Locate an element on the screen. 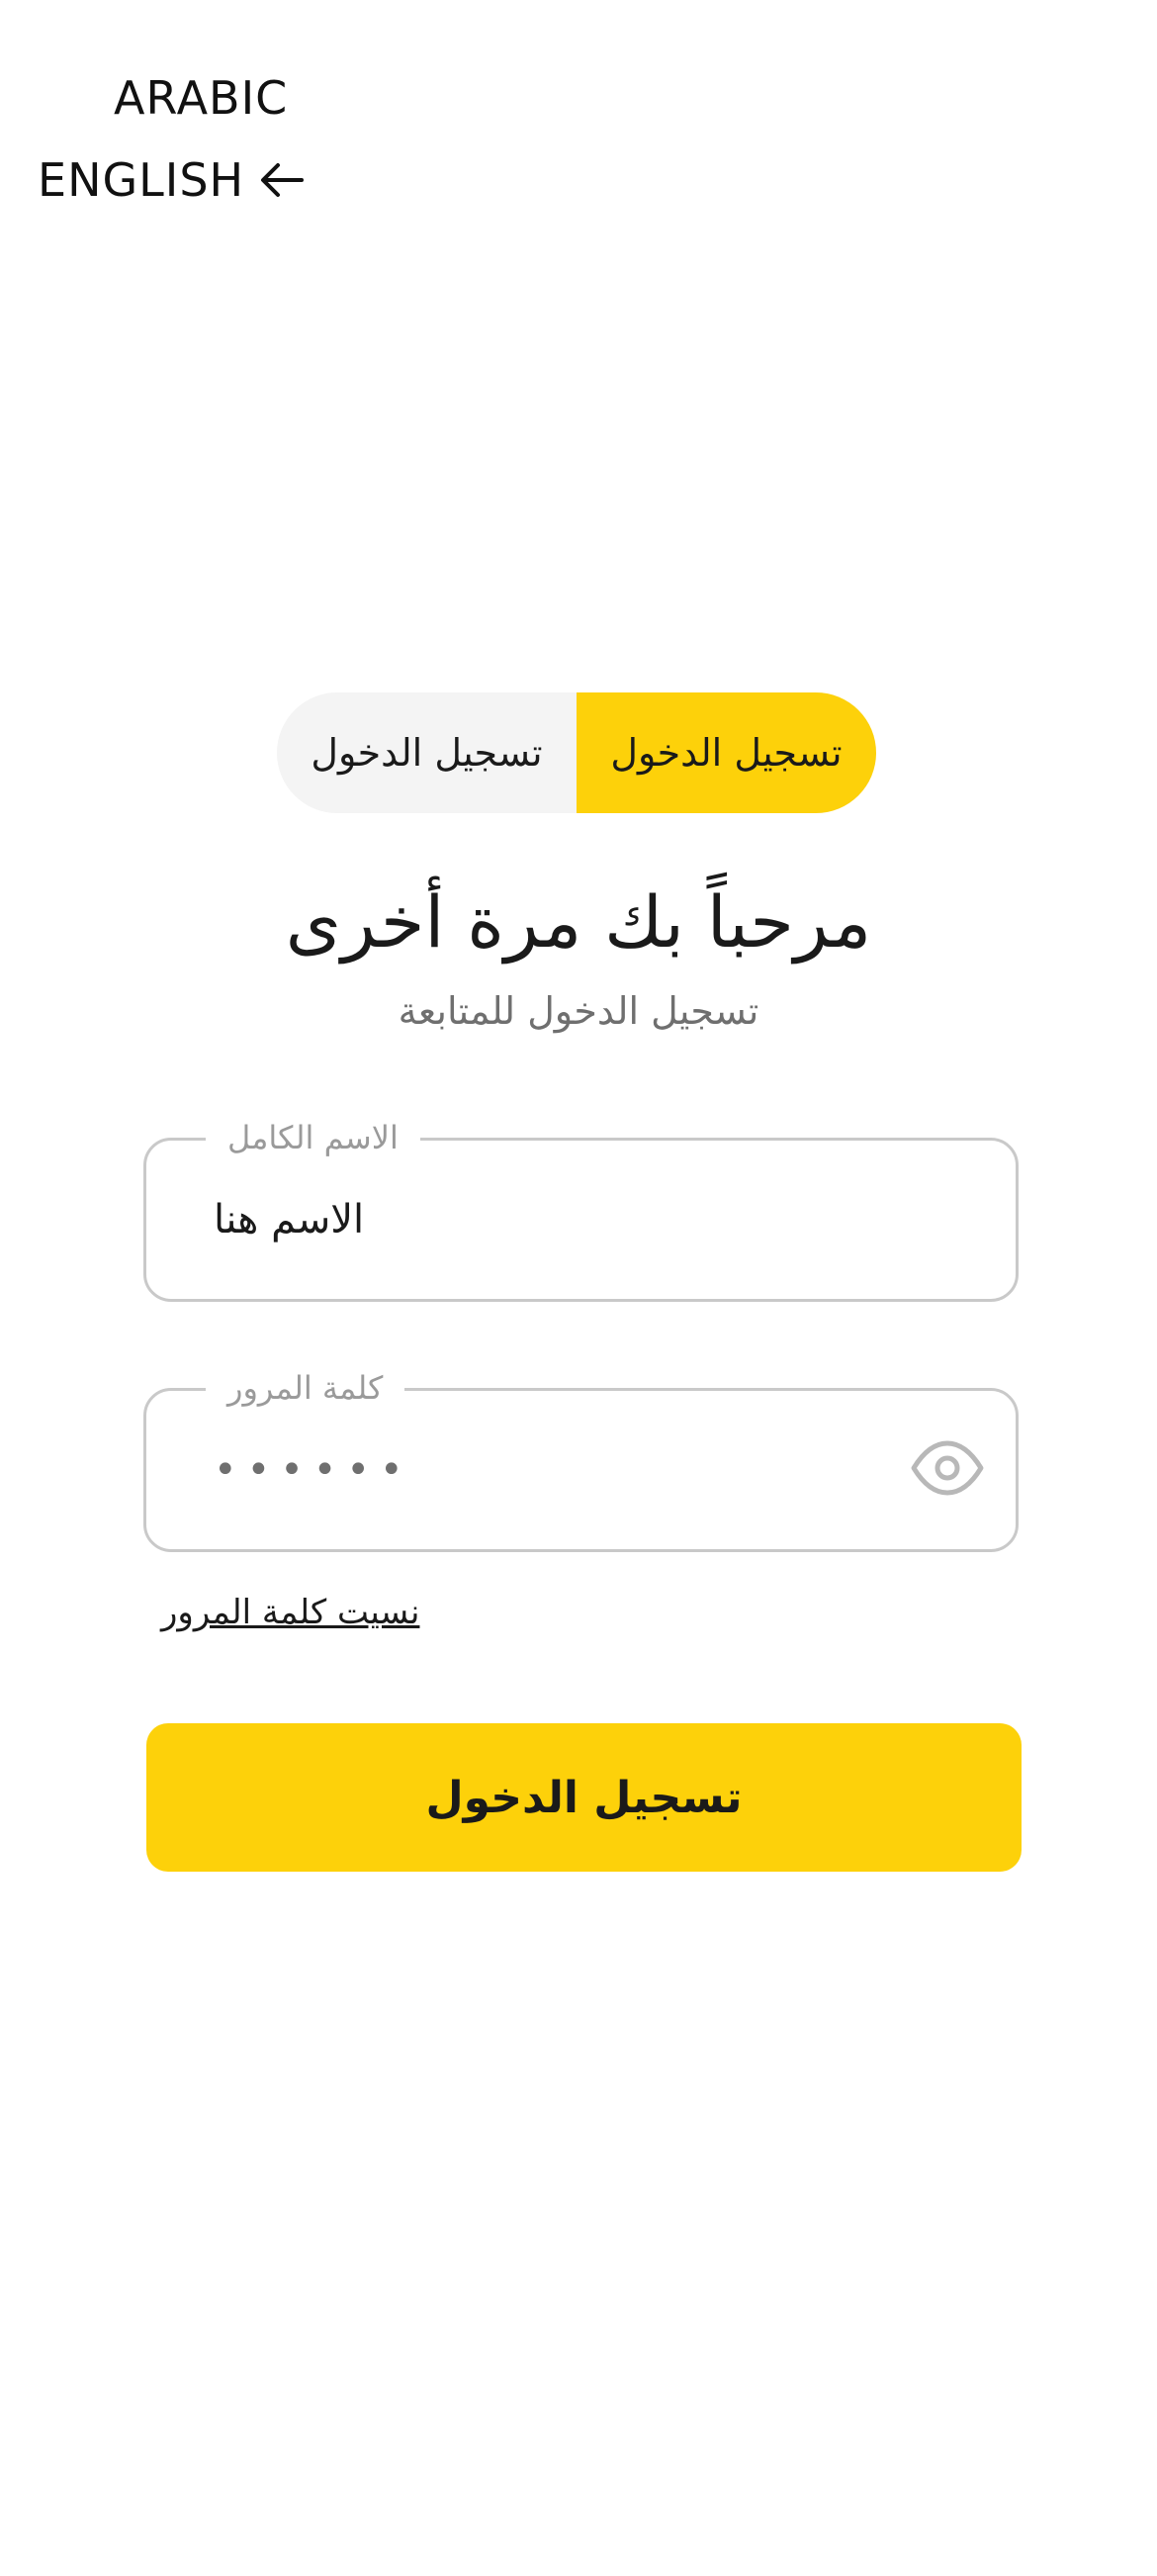 Image resolution: width=1157 pixels, height=2576 pixels. username-field: الاسم الكامل is located at coordinates (581, 1207).